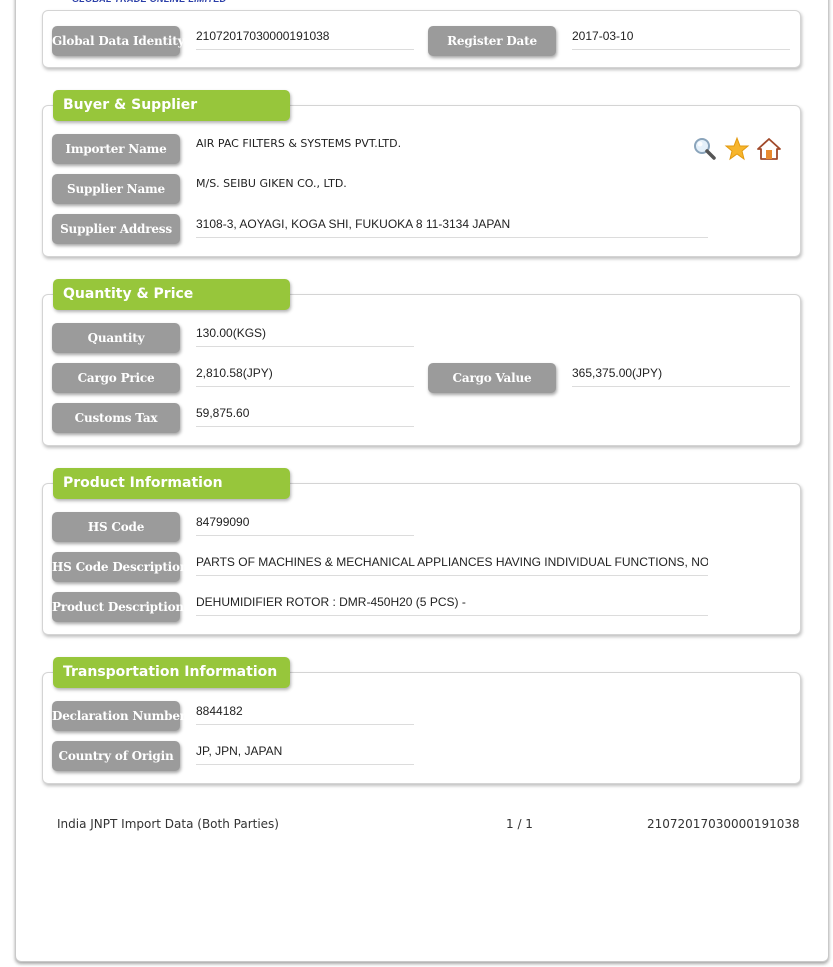 This screenshot has height=967, width=833. I want to click on product-description-label: Product Description, so click(118, 607).